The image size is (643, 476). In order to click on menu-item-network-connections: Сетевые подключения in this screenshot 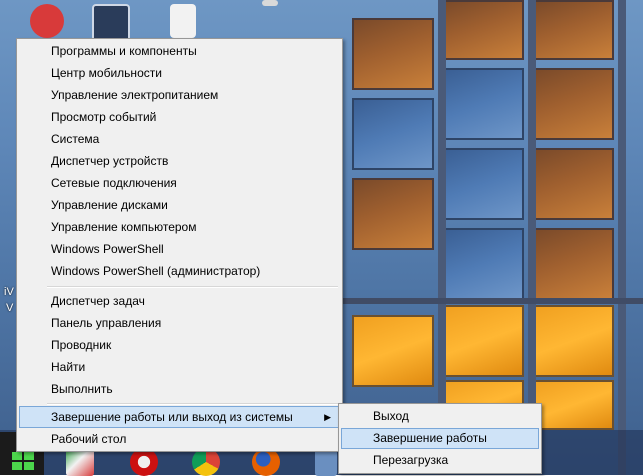, I will do `click(179, 183)`.